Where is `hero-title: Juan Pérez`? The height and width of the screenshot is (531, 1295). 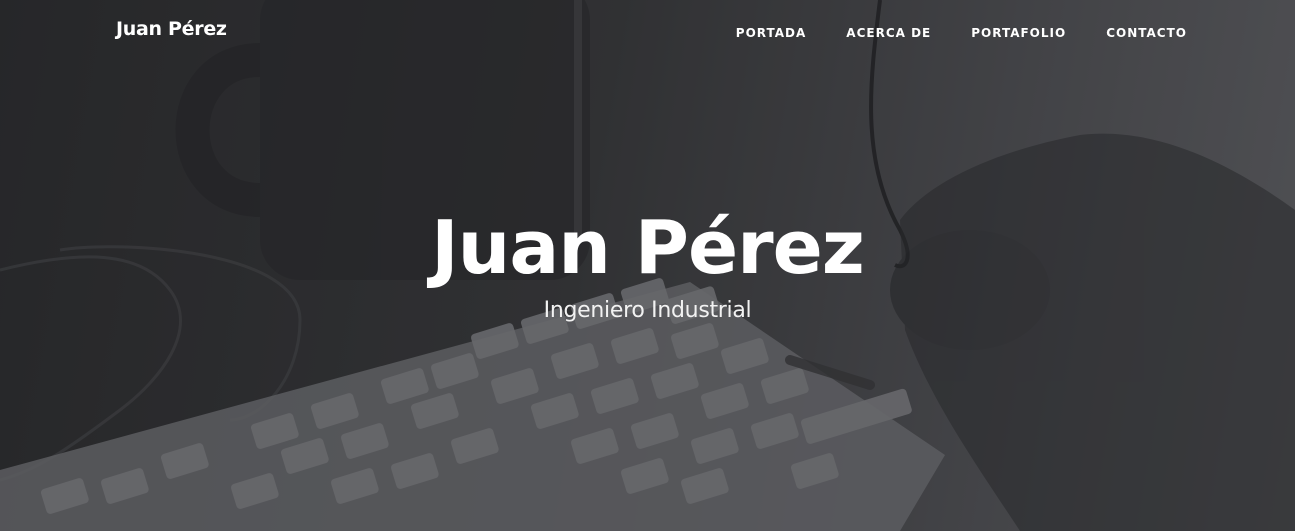
hero-title: Juan Pérez is located at coordinates (648, 248).